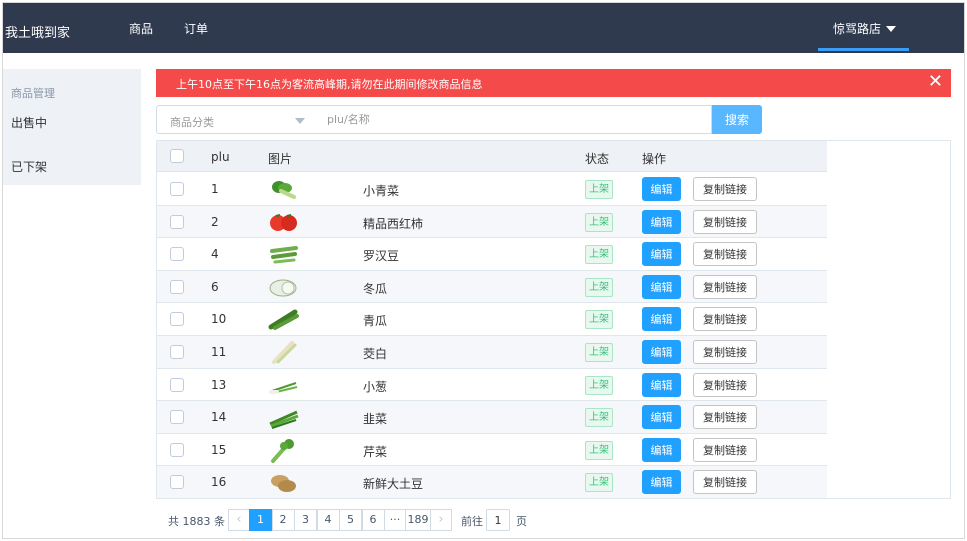 The width and height of the screenshot is (967, 541). I want to click on table-header: plu 图片 状态 操作, so click(492, 156).